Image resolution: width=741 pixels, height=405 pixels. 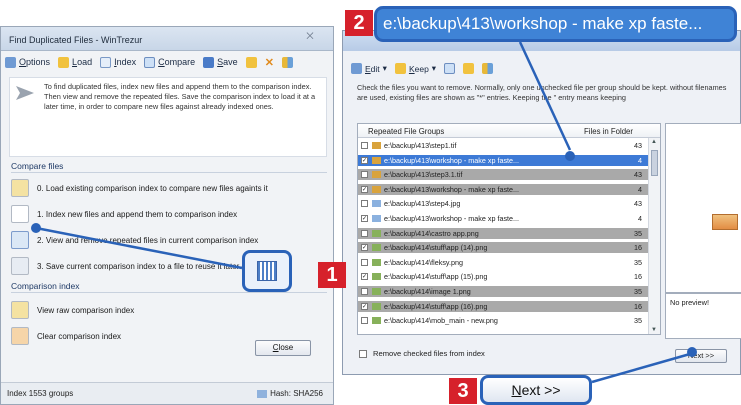 What do you see at coordinates (423, 175) in the screenshot?
I see `file-path: e:\backup\413\step3.1.tif` at bounding box center [423, 175].